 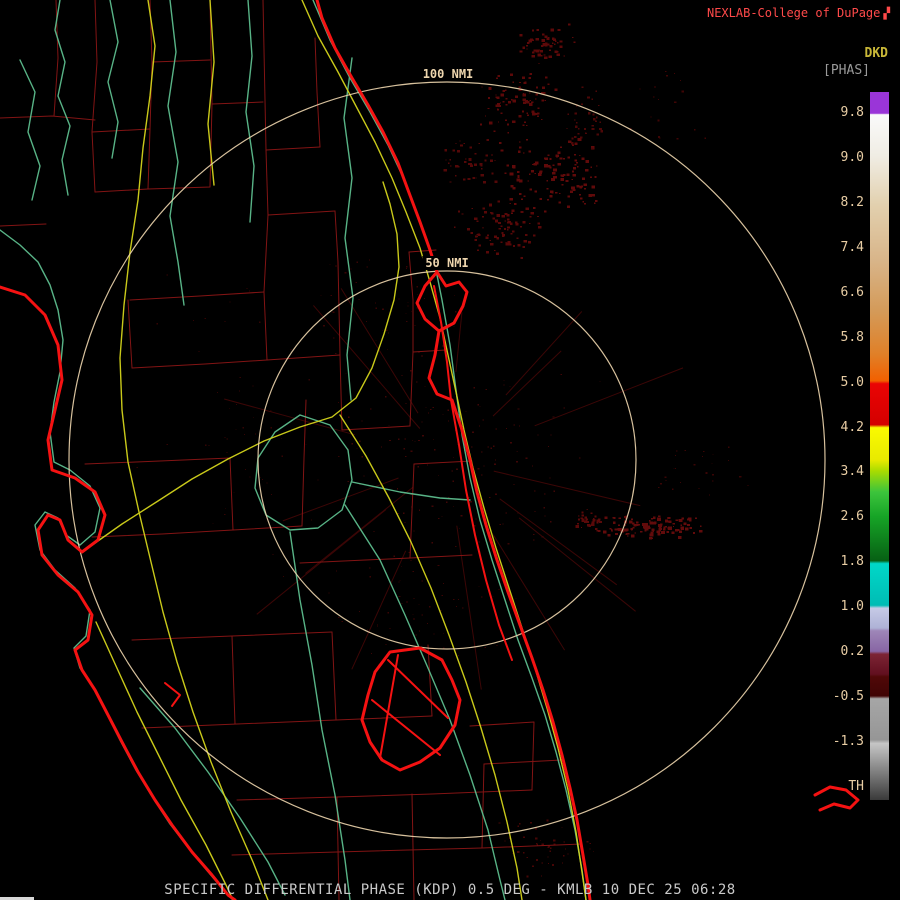 I want to click on color-scale-tick-label: 4.2, so click(x=852, y=427).